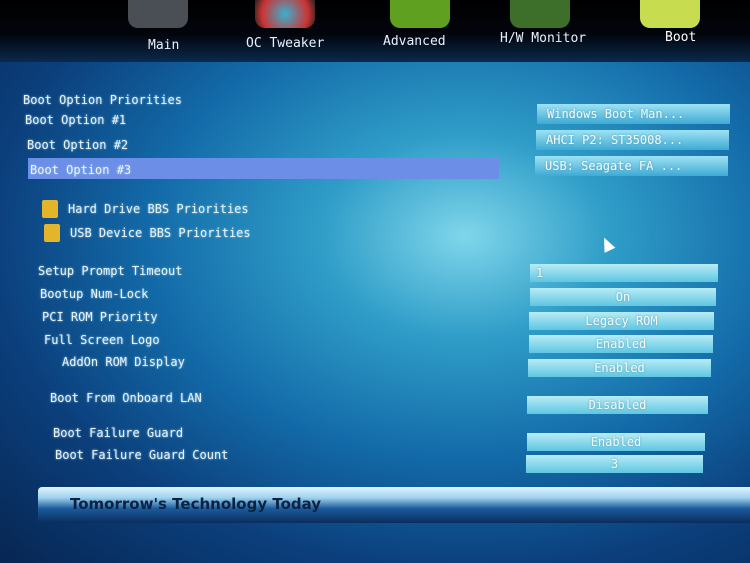 The height and width of the screenshot is (563, 750). I want to click on tab-hw-monitor: H/W Monitor, so click(543, 38).